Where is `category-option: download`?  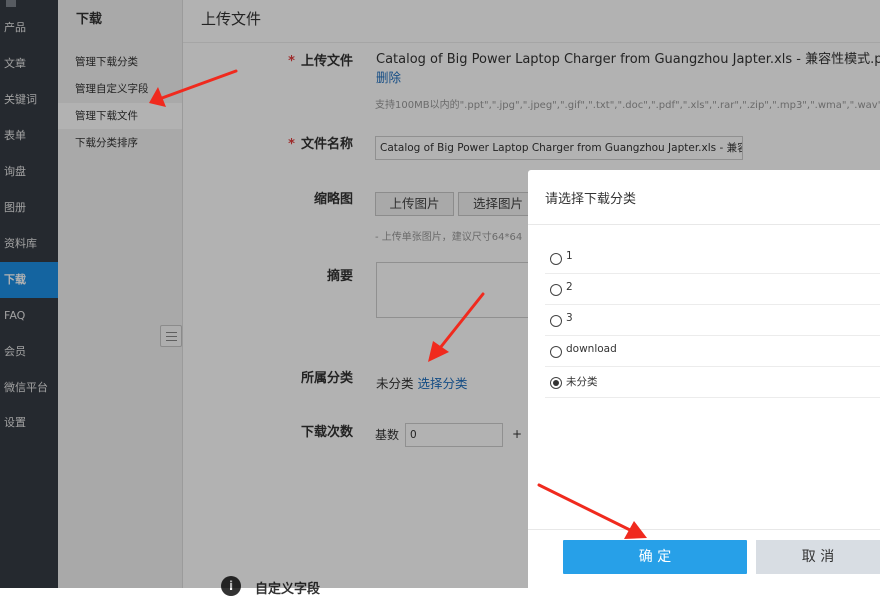
category-option: download is located at coordinates (712, 351).